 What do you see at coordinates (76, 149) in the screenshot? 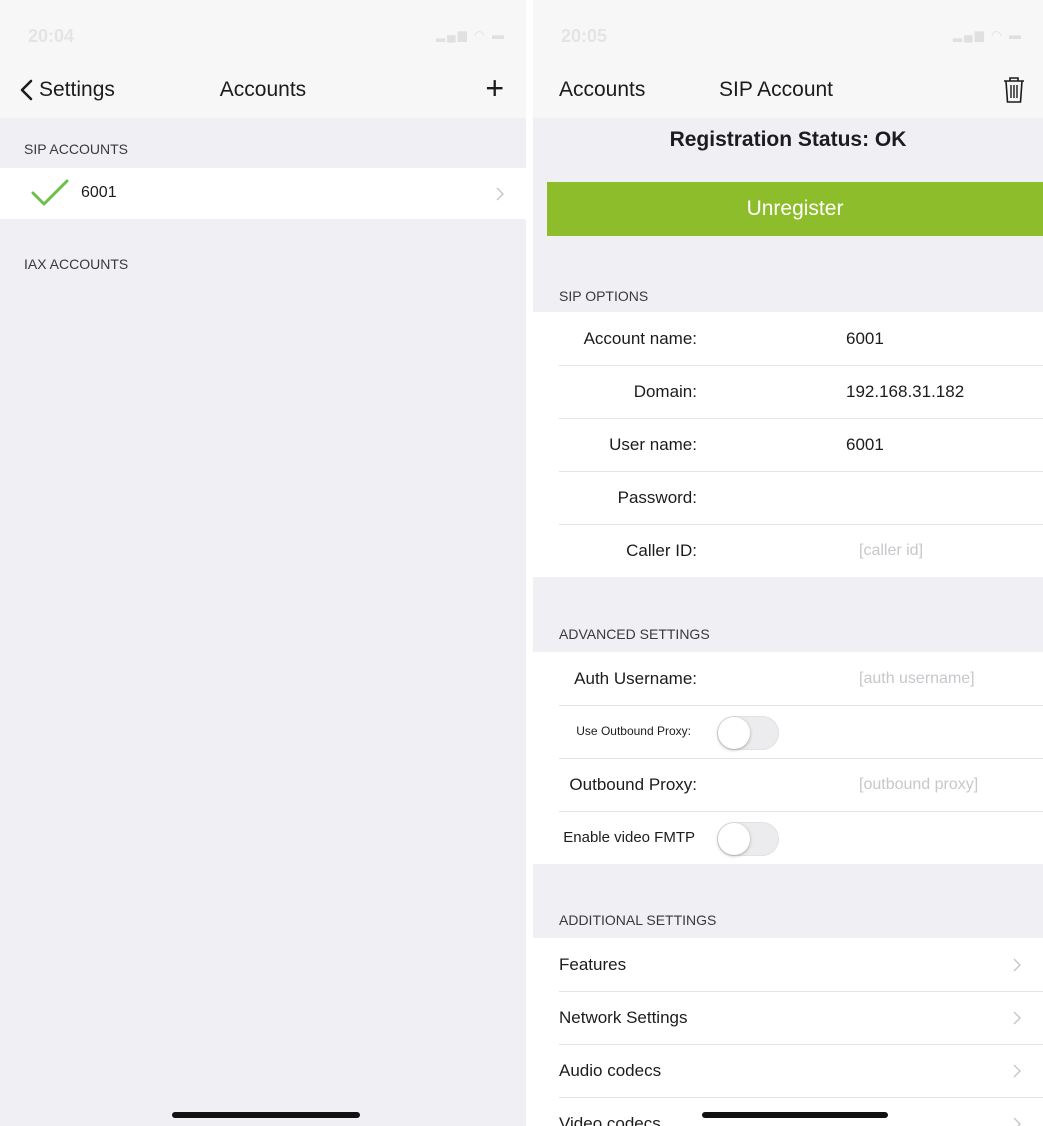
I see `section-header-sip-accounts: SIP ACCOUNTS` at bounding box center [76, 149].